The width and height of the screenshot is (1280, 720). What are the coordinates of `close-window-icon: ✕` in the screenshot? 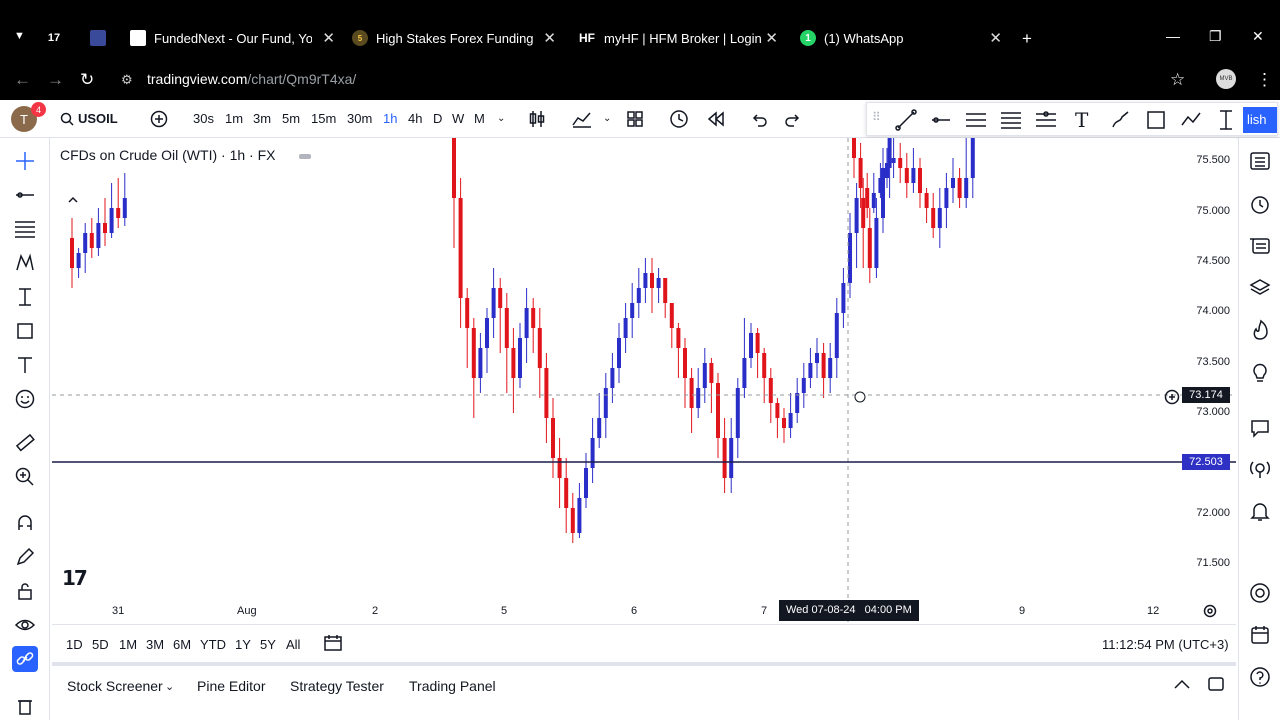 It's located at (1258, 36).